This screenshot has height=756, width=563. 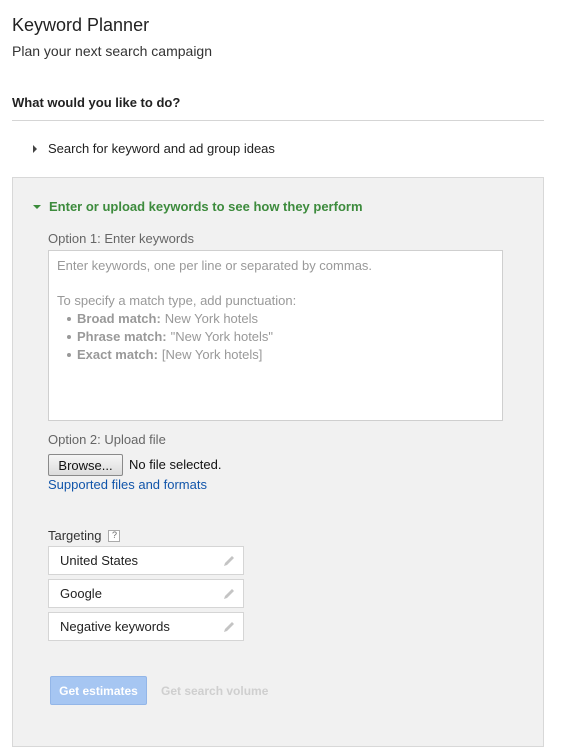 I want to click on search-keyword-ideas-option: Search for keyword and ad group ideas, so click(x=154, y=148).